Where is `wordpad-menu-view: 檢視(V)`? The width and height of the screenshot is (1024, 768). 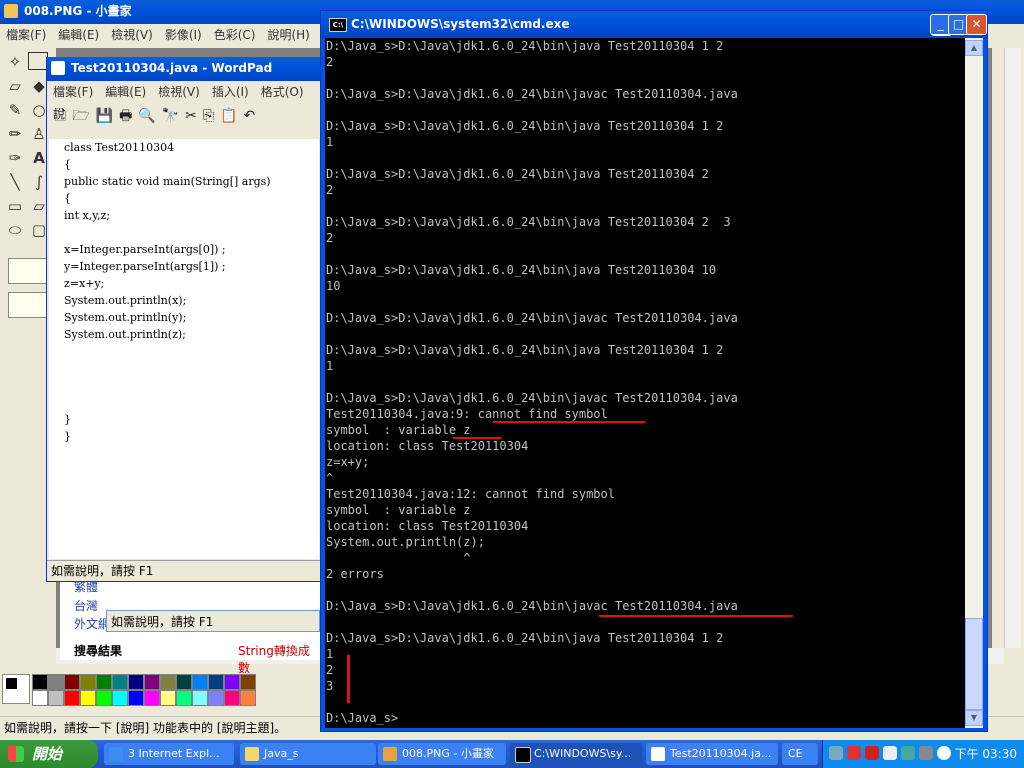
wordpad-menu-view: 檢視(V) is located at coordinates (179, 92).